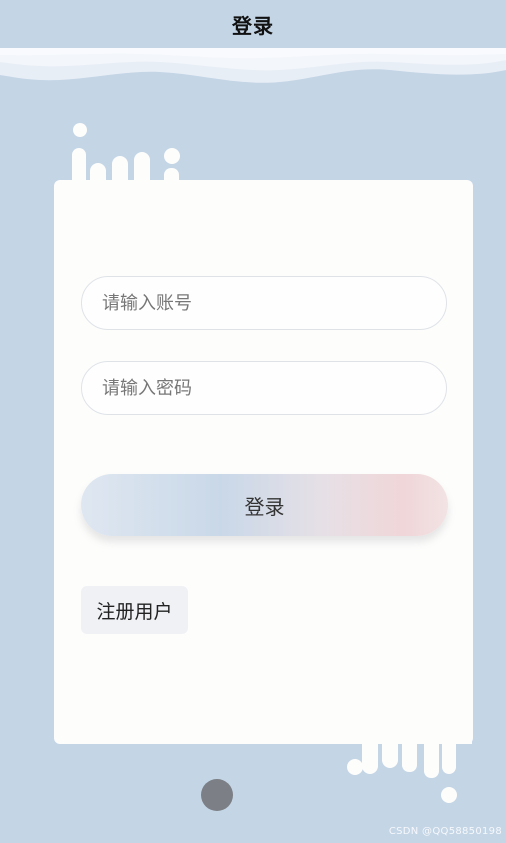 This screenshot has height=843, width=506. I want to click on home-button, so click(217, 795).